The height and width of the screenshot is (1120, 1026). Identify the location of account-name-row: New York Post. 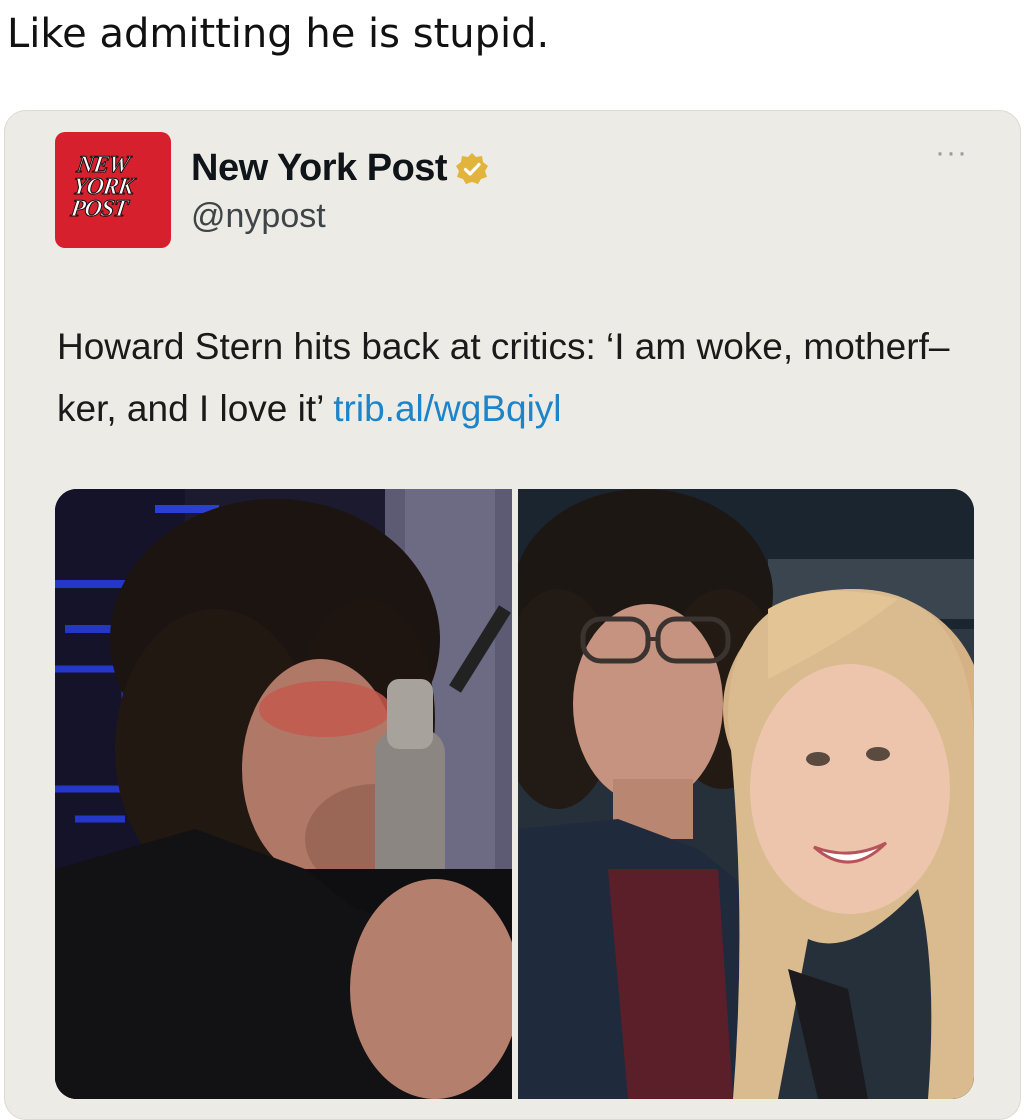
(340, 168).